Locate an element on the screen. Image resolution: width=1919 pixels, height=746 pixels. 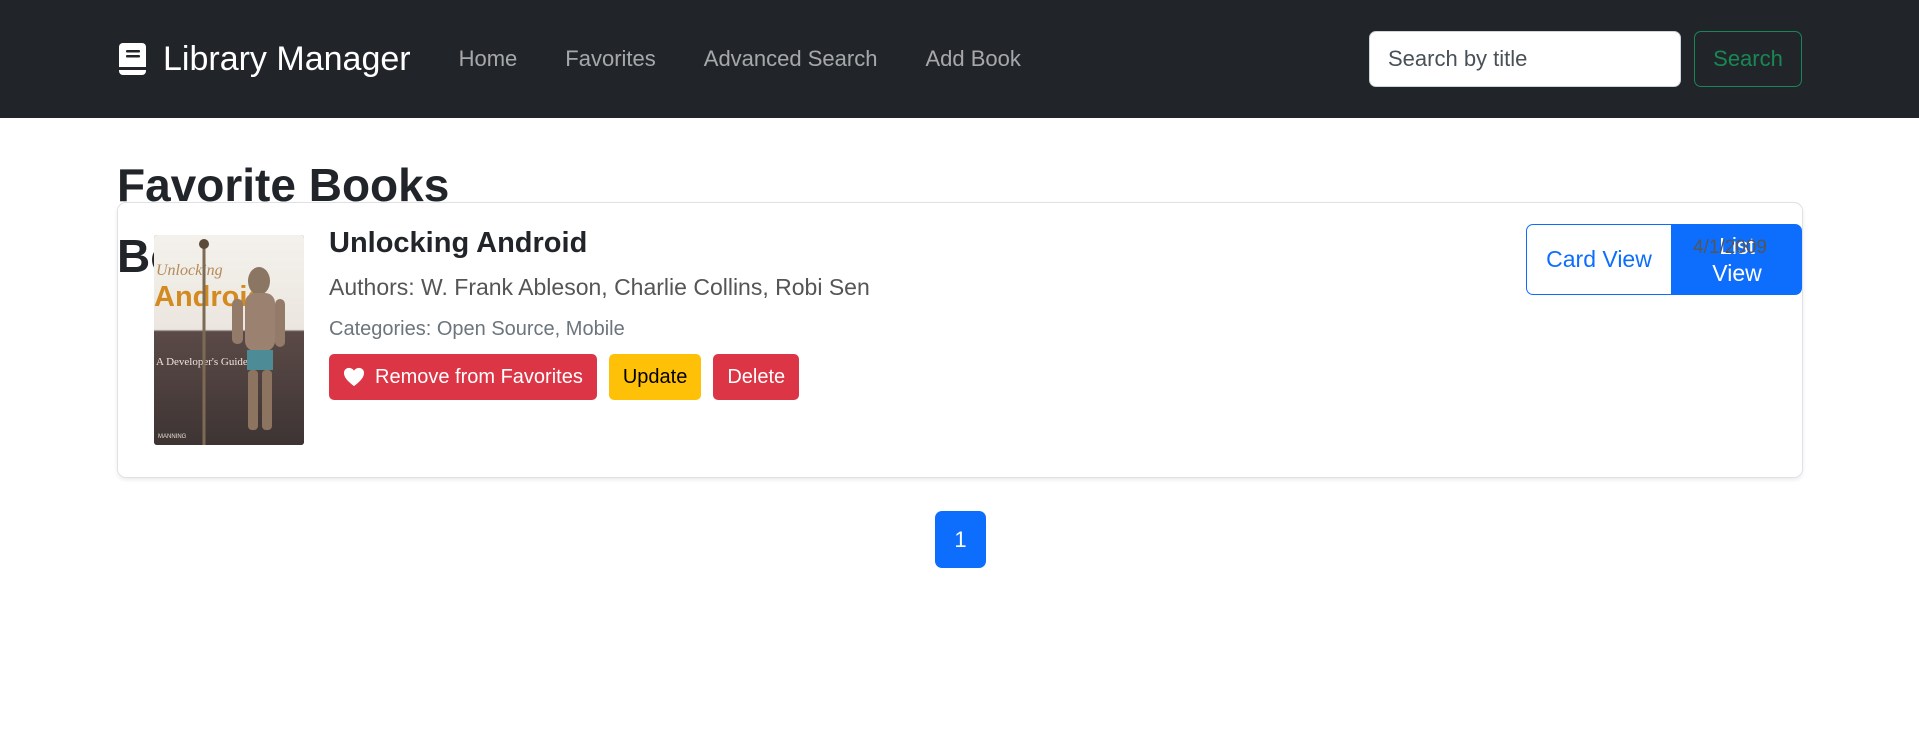
book-actions: Remove from Favorites Update Delete is located at coordinates (564, 377).